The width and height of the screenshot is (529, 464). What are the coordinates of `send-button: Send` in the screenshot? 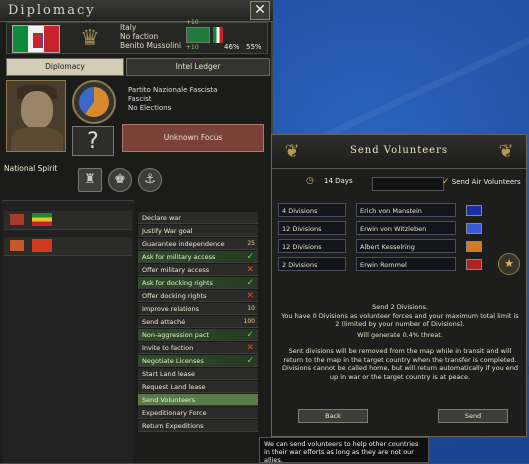 It's located at (473, 416).